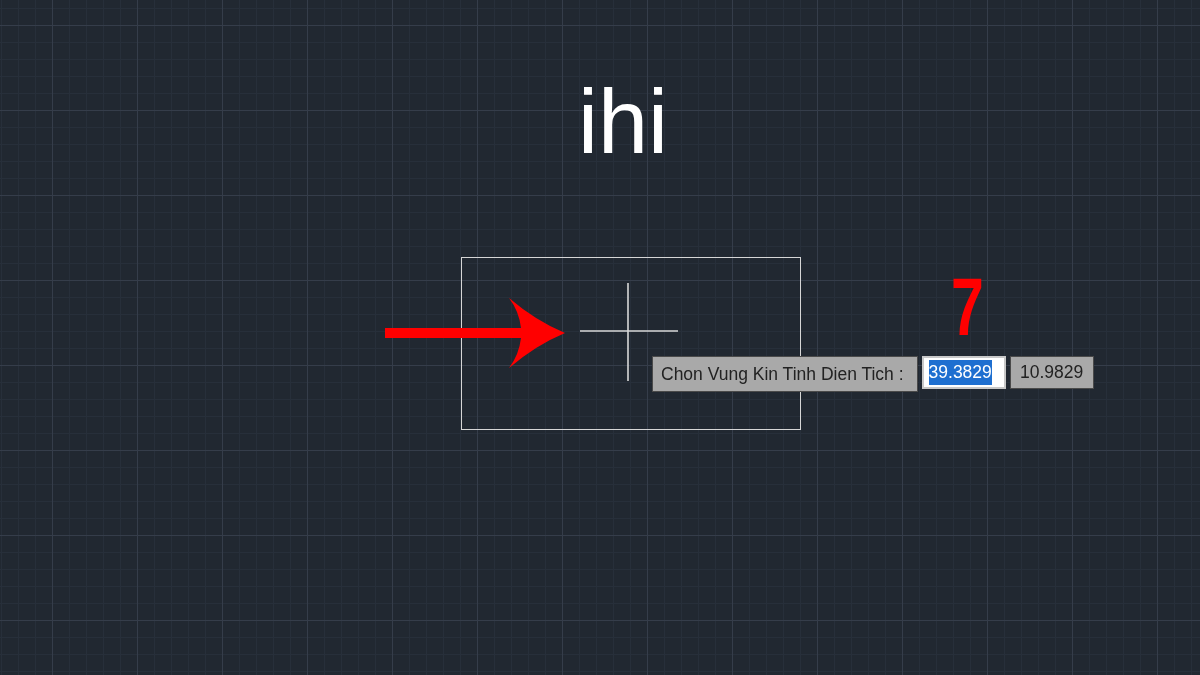 The width and height of the screenshot is (1200, 675). I want to click on drawing-text: ihi, so click(623, 122).